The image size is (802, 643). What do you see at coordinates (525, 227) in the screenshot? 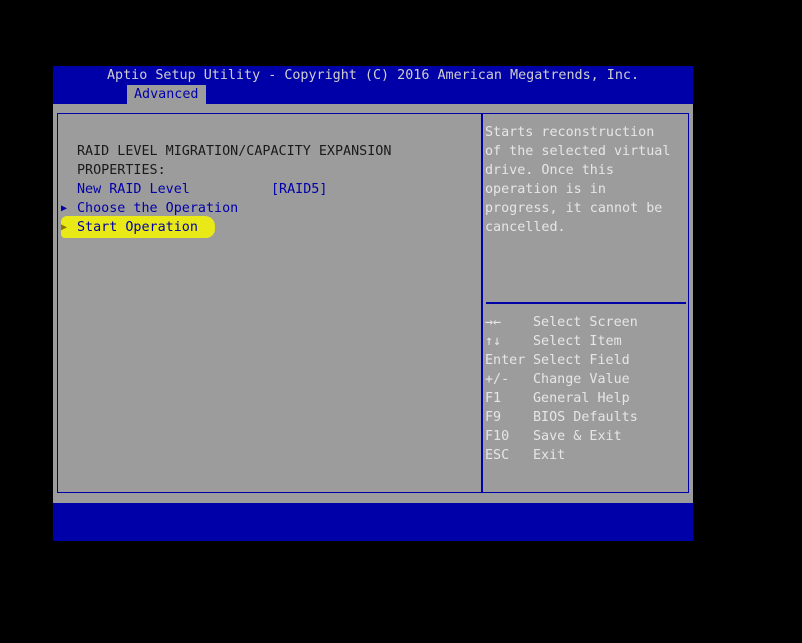
I see `help-line: cancelled.` at bounding box center [525, 227].